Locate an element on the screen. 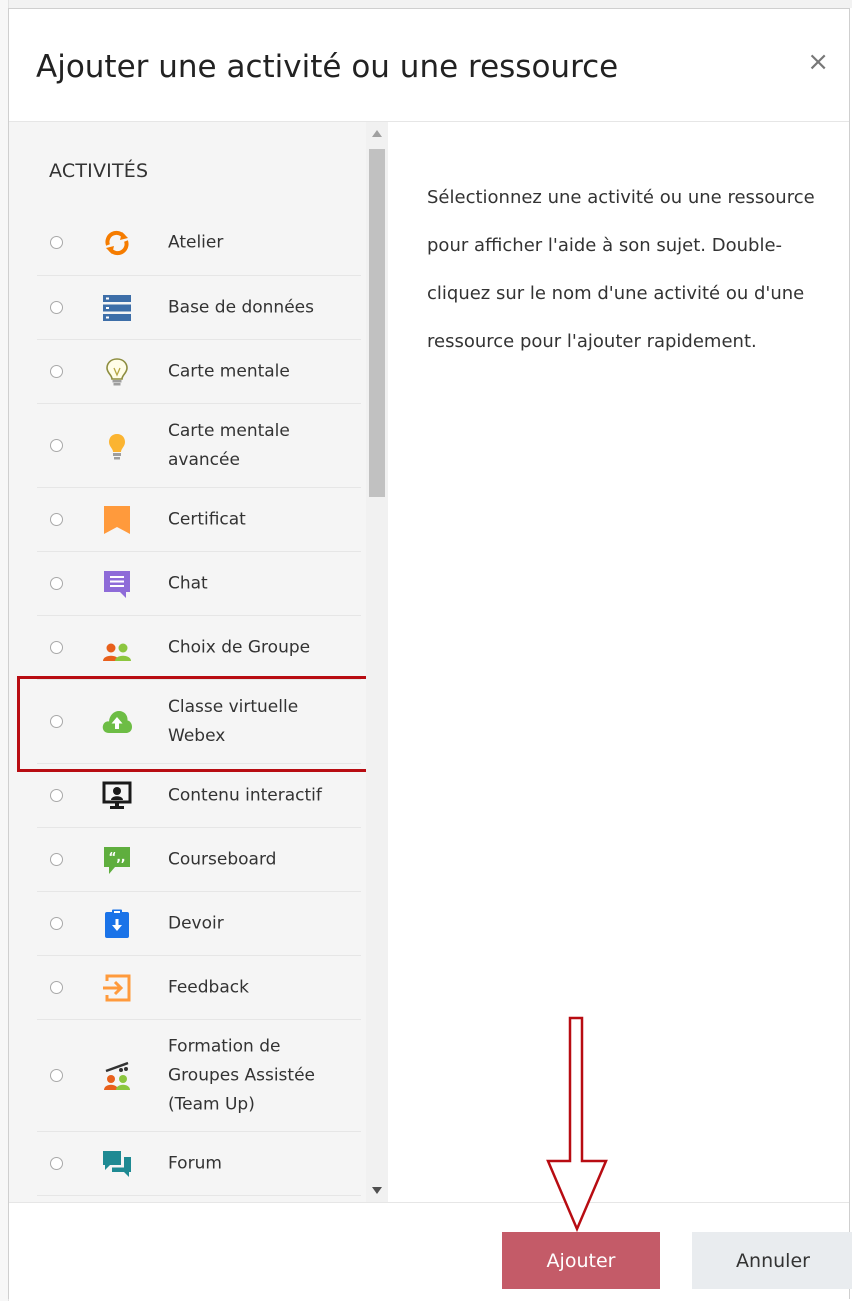  feedback-icon is located at coordinates (117, 988).